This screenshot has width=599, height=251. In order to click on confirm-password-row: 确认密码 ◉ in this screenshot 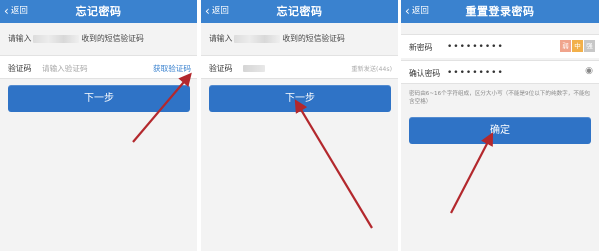, I will do `click(500, 72)`.